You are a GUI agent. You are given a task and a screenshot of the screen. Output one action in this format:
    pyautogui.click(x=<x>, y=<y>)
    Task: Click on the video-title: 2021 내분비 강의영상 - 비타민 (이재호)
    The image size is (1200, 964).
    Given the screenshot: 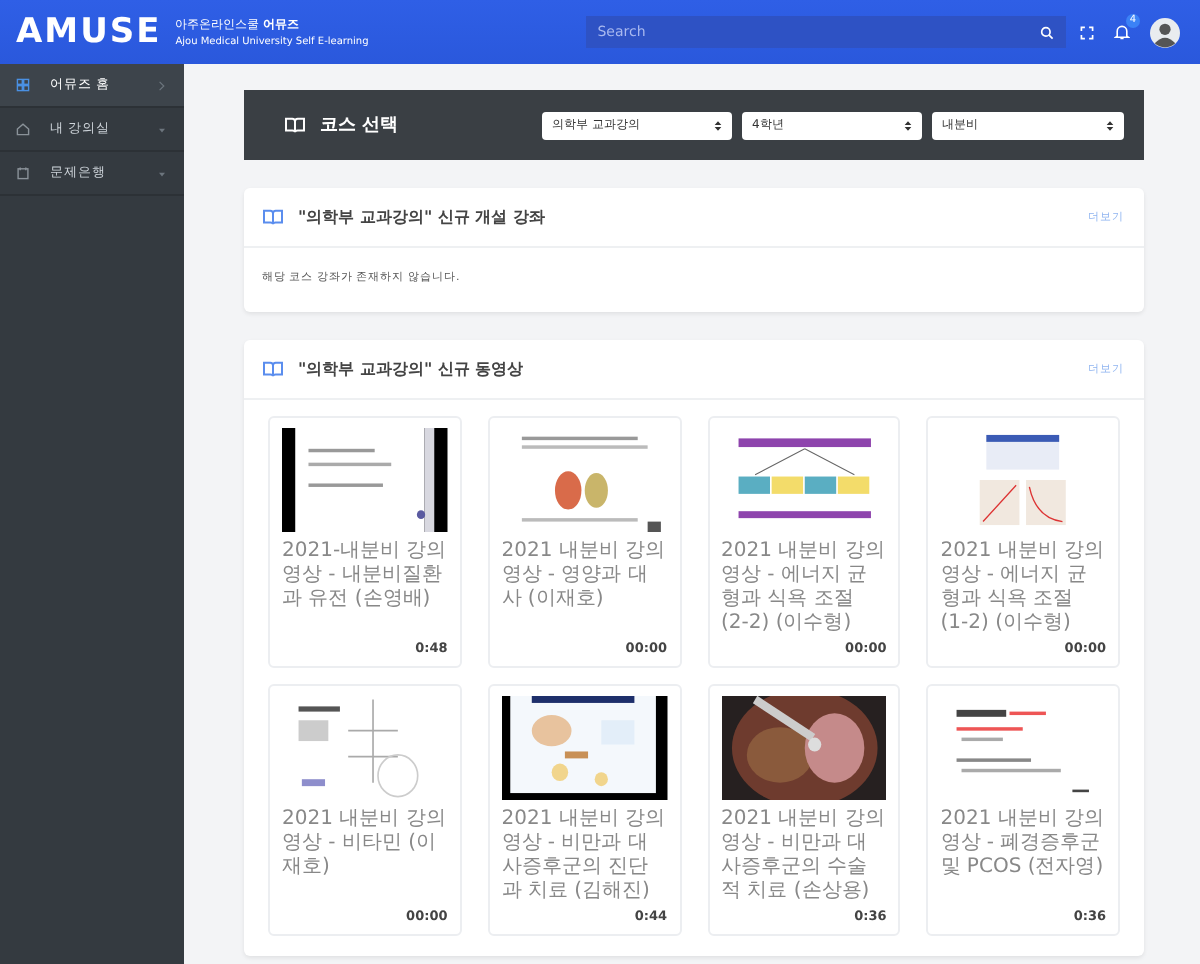 What is the action you would take?
    pyautogui.click(x=365, y=856)
    